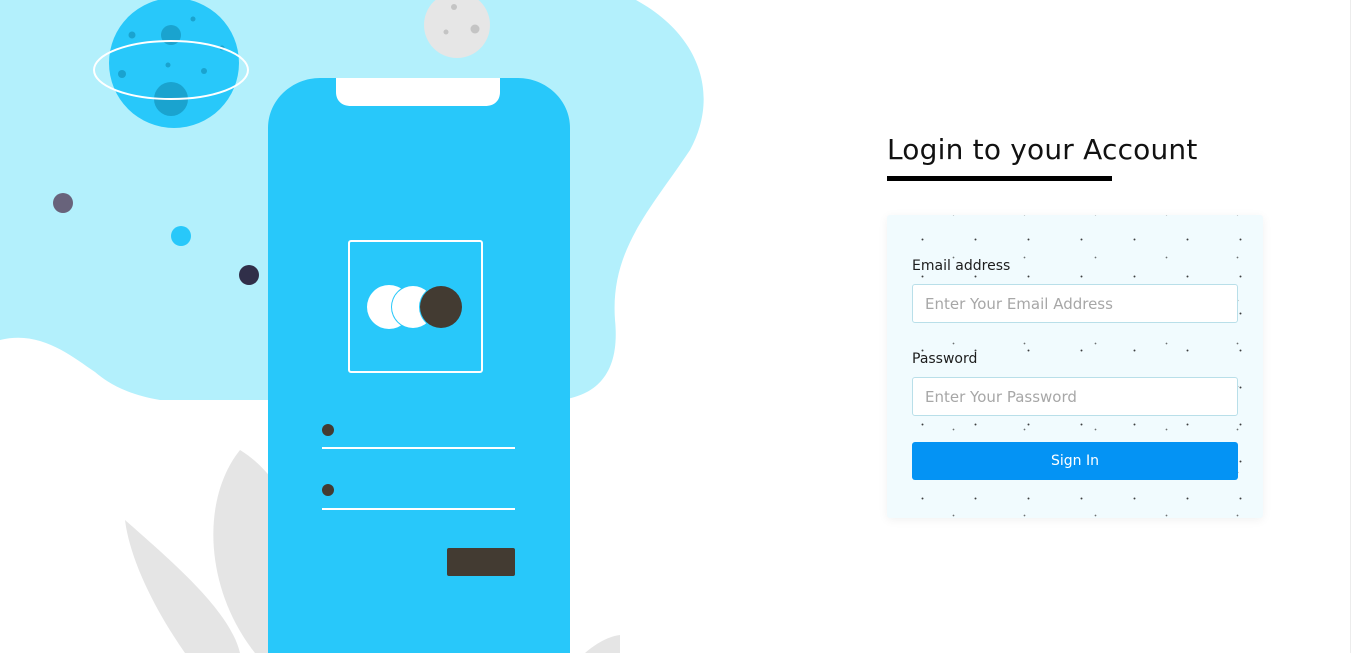  What do you see at coordinates (1075, 396) in the screenshot?
I see `password-field` at bounding box center [1075, 396].